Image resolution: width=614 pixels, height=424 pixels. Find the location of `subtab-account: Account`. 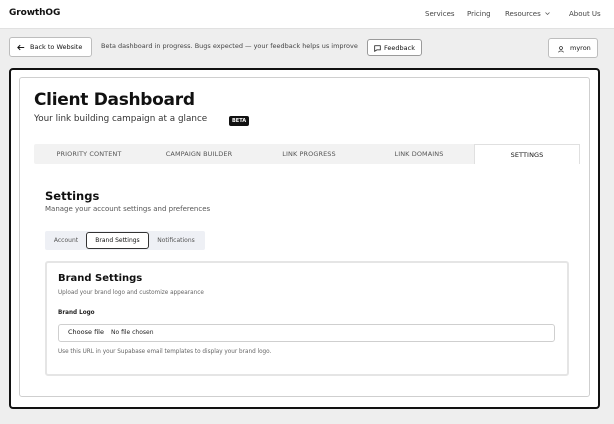

subtab-account: Account is located at coordinates (66, 240).